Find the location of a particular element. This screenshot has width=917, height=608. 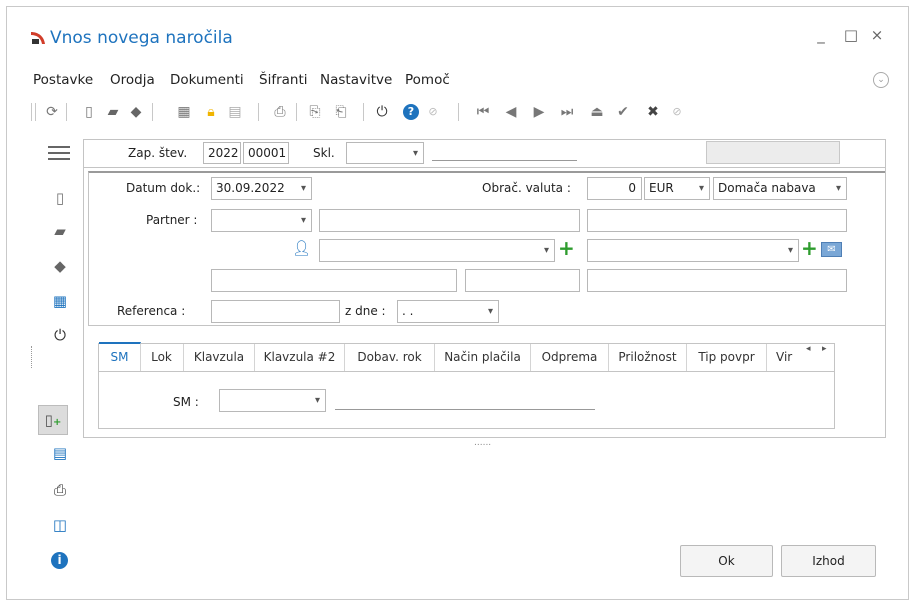

eject-icon: ⏏ is located at coordinates (597, 112).